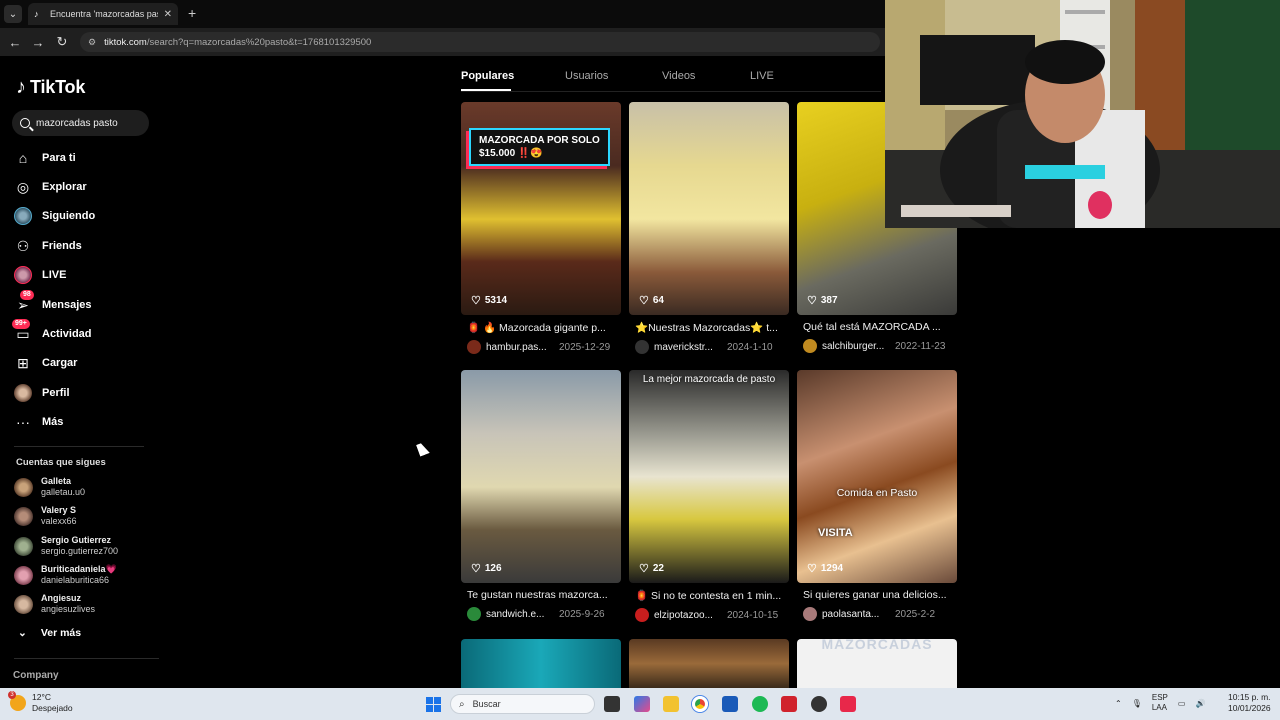  What do you see at coordinates (433, 704) in the screenshot?
I see `windows-start-icon` at bounding box center [433, 704].